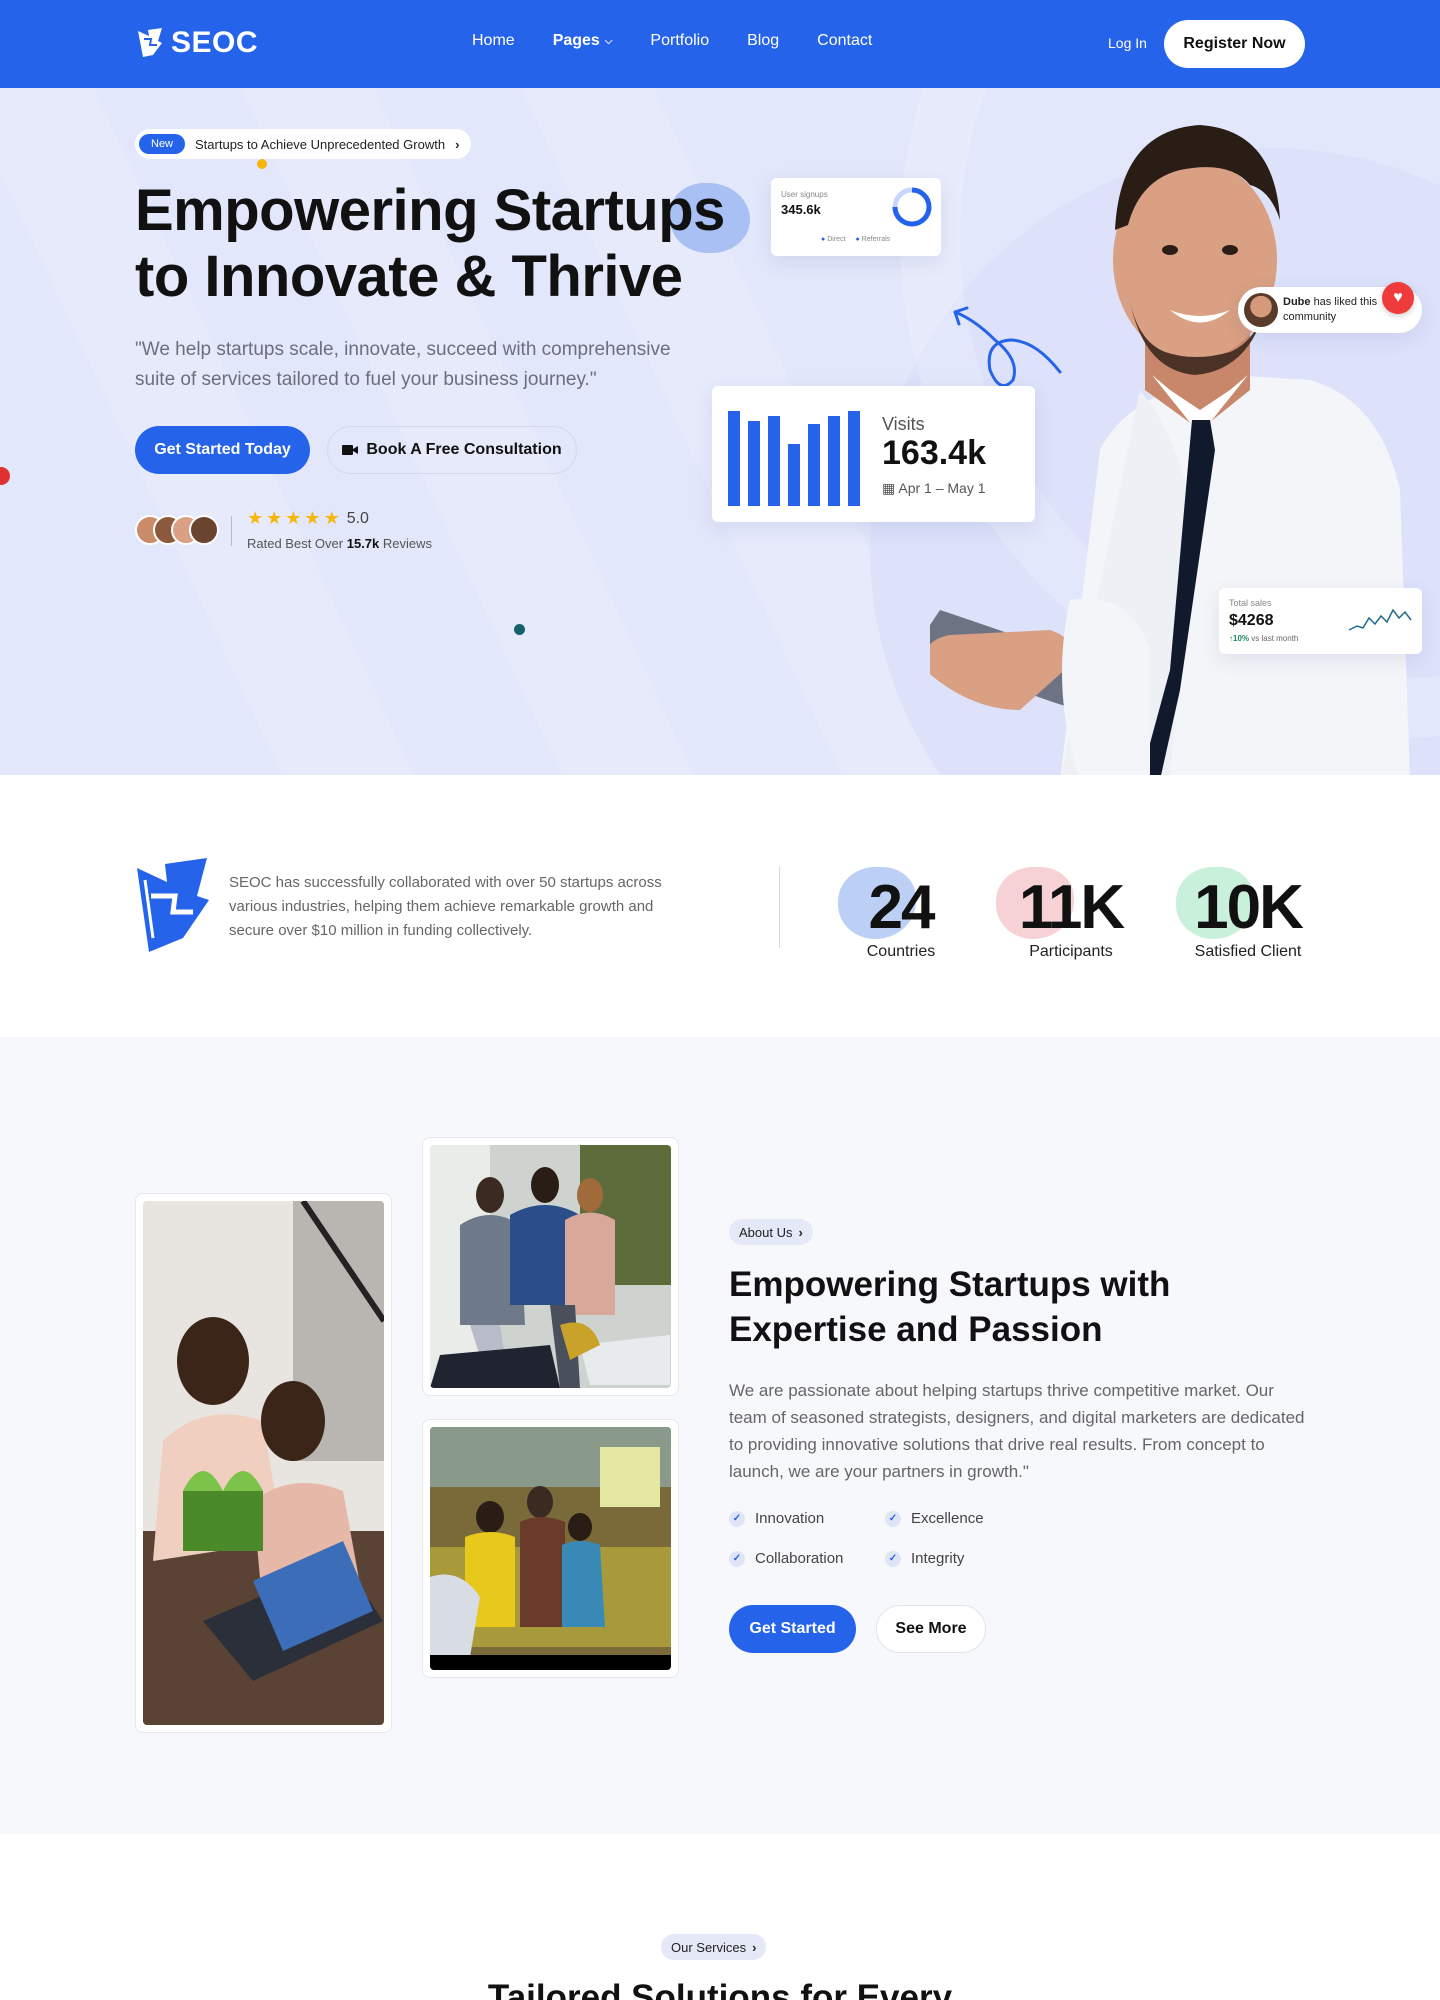 This screenshot has height=2000, width=1440. I want to click on total-sales-card: Total sales $4268 ↑10% vs last month, so click(1320, 621).